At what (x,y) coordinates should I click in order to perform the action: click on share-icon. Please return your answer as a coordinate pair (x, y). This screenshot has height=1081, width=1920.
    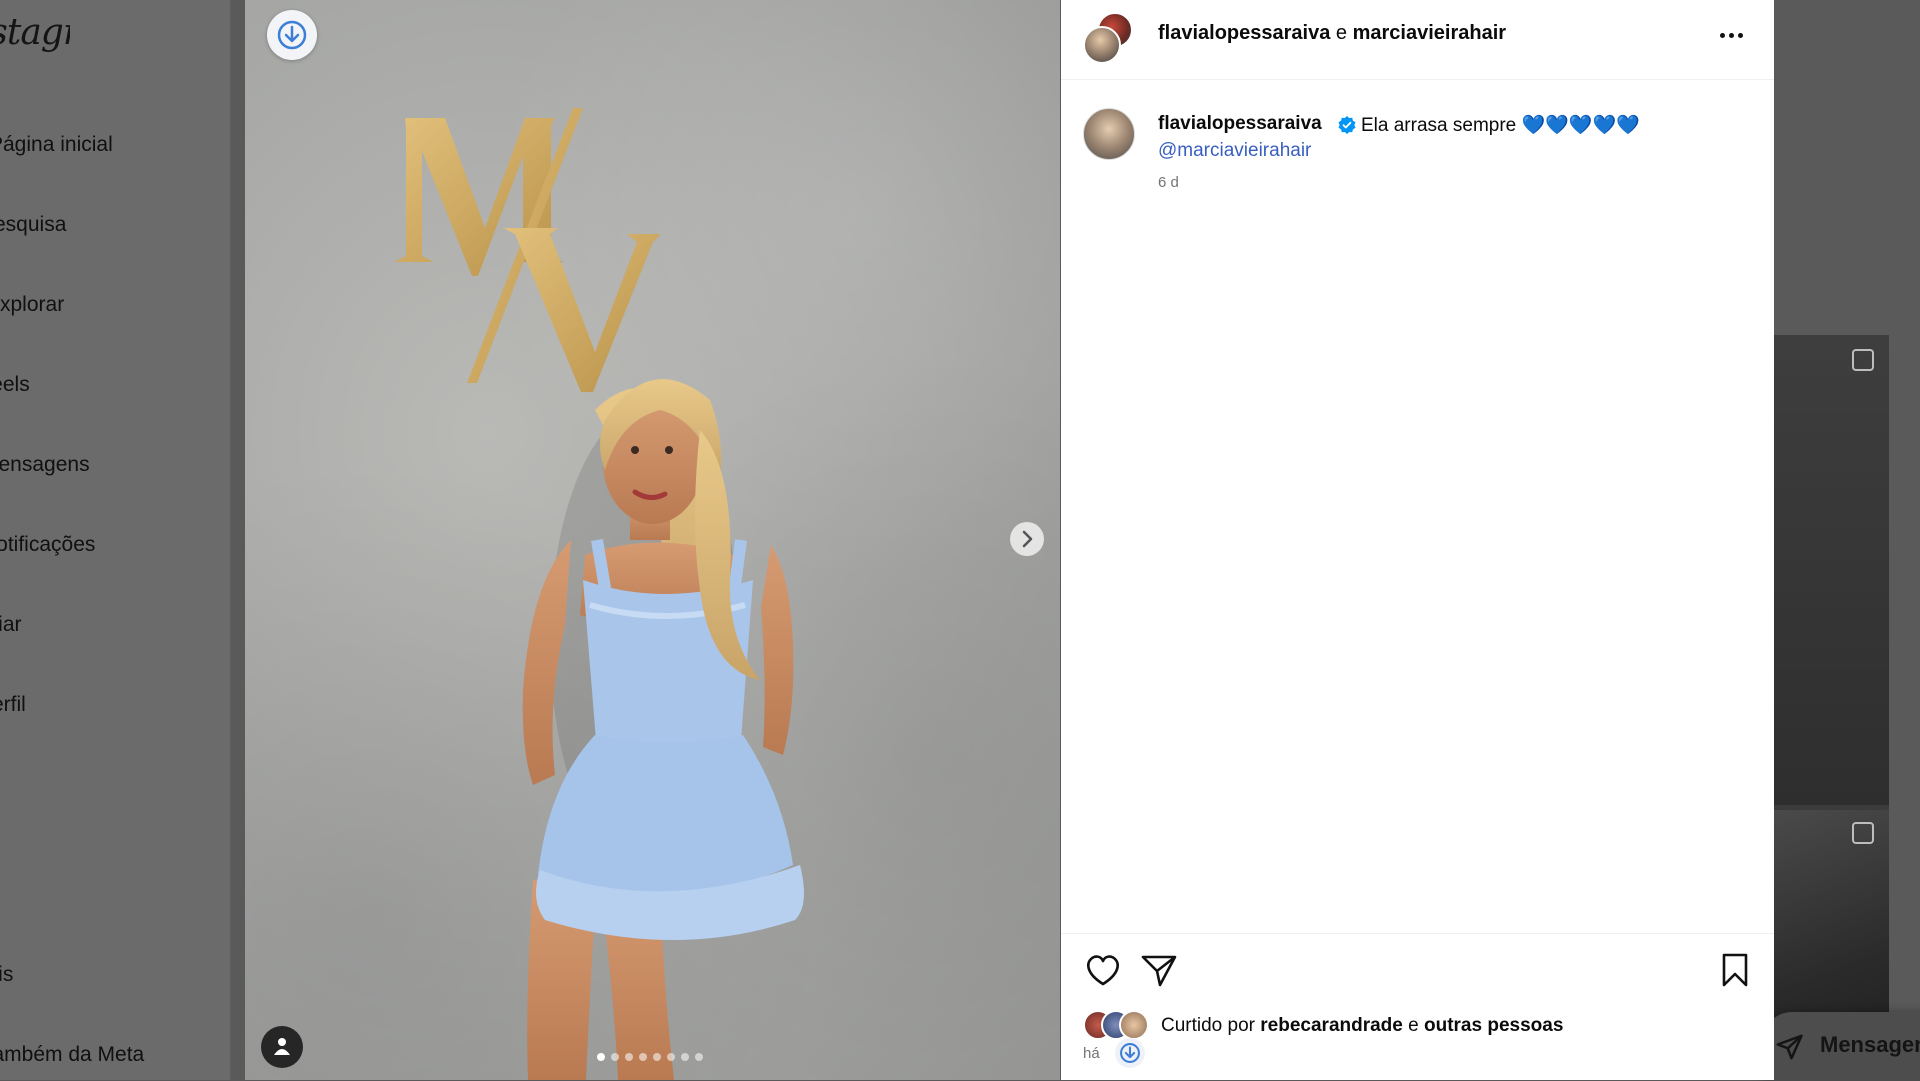
    Looking at the image, I should click on (1159, 971).